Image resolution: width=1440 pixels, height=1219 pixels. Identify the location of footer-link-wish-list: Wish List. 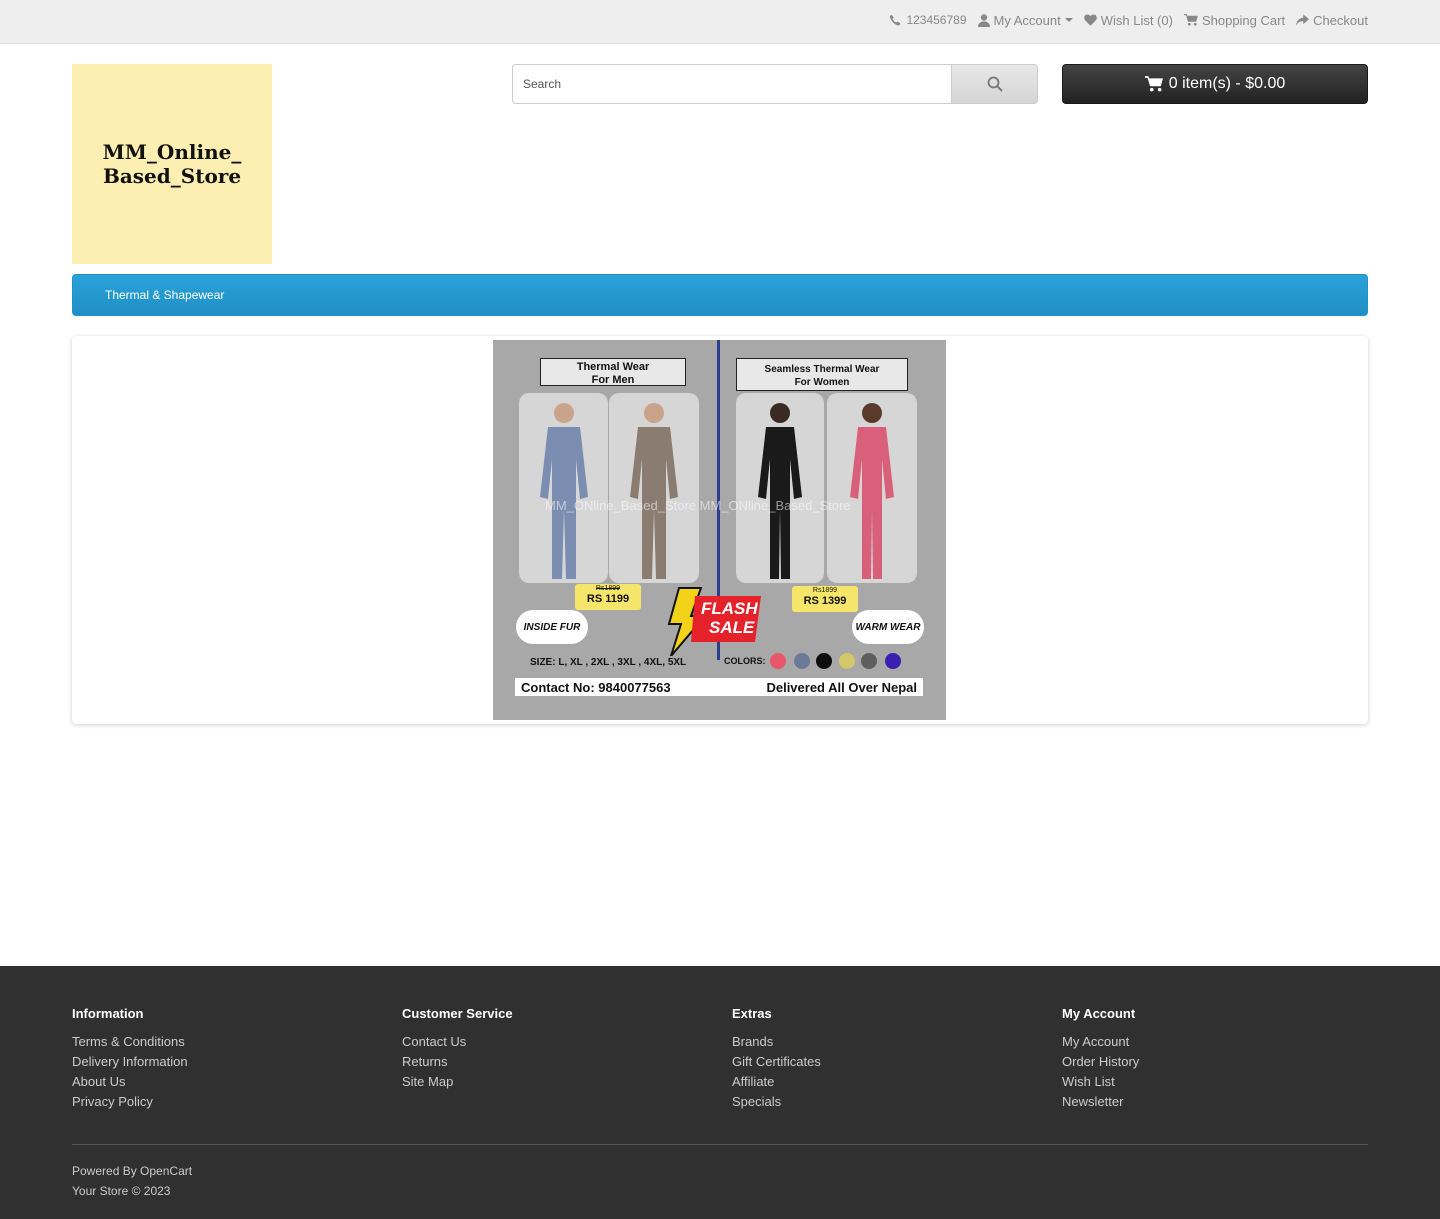
(1100, 1082).